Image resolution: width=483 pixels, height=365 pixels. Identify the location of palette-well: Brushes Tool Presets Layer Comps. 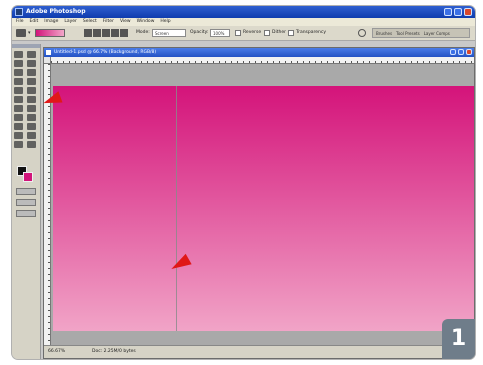
(421, 33).